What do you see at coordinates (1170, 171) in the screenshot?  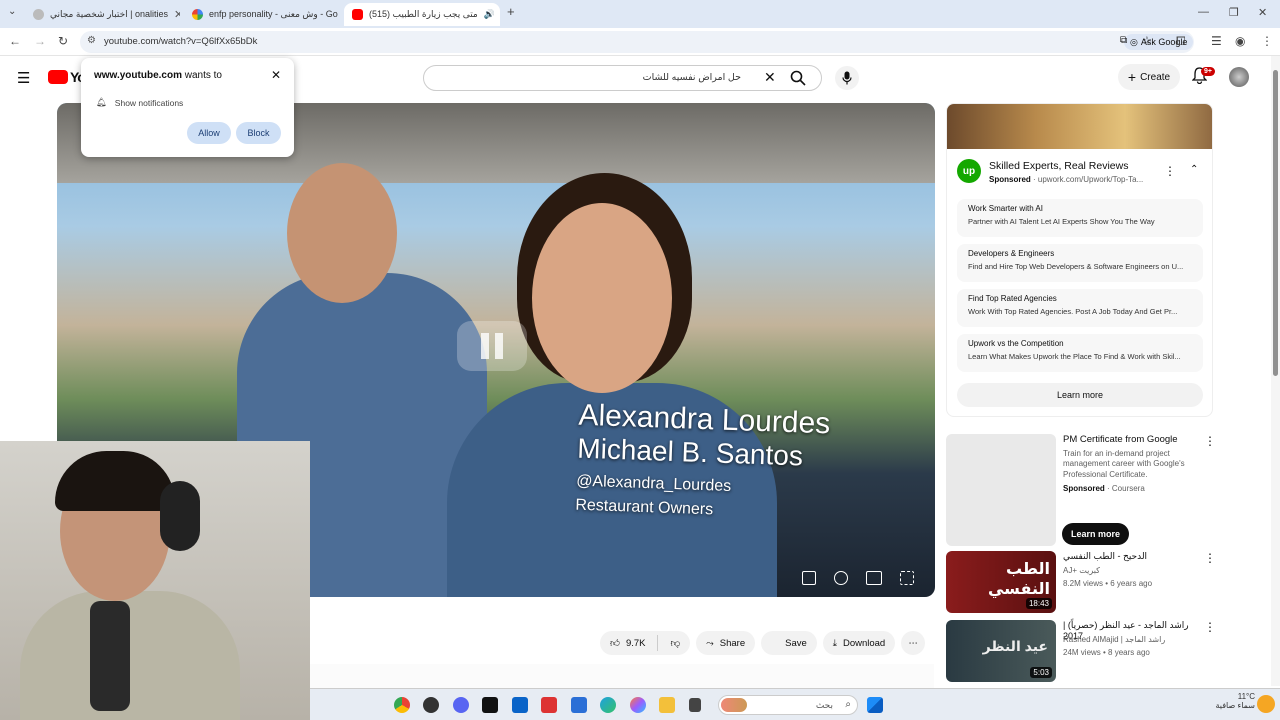 I see `ad-more-options-icon: ⋮` at bounding box center [1170, 171].